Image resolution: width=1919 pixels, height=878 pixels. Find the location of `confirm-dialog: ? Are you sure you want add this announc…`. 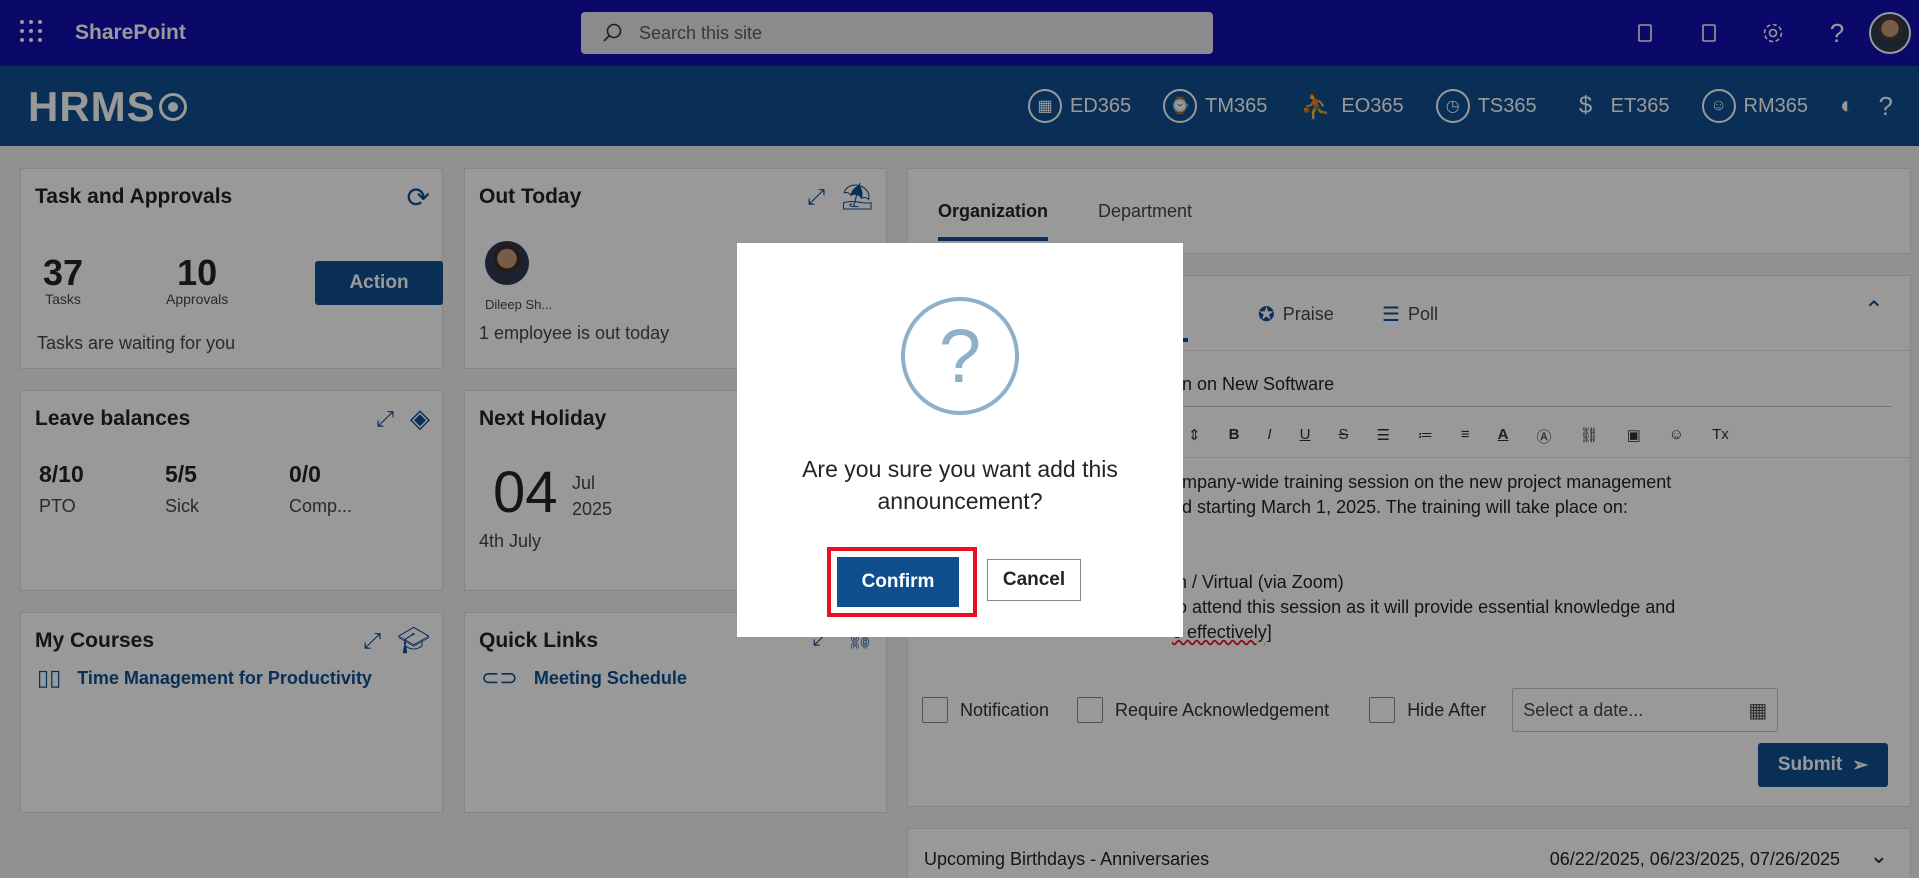

confirm-dialog: ? Are you sure you want add this announc… is located at coordinates (960, 440).